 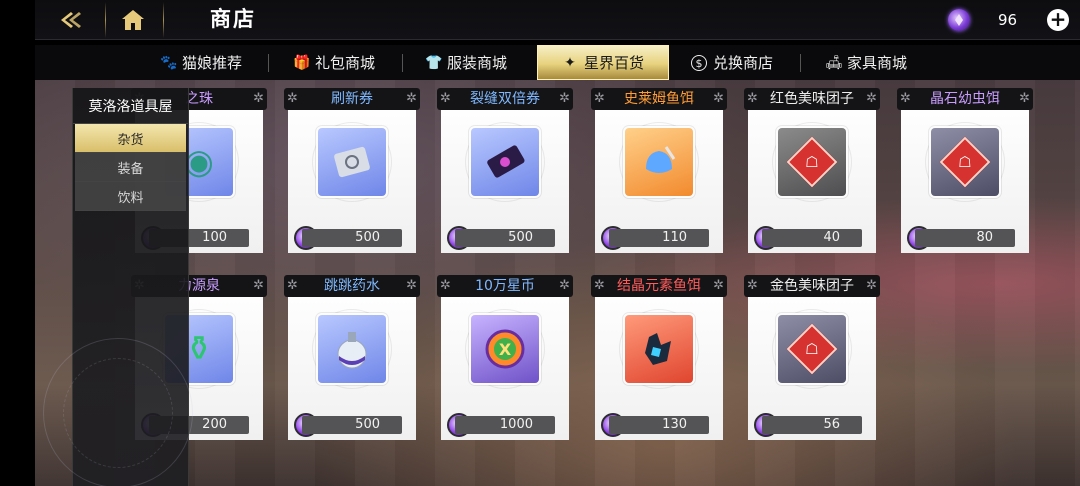 What do you see at coordinates (812, 286) in the screenshot?
I see `product-name: 金色美味团子` at bounding box center [812, 286].